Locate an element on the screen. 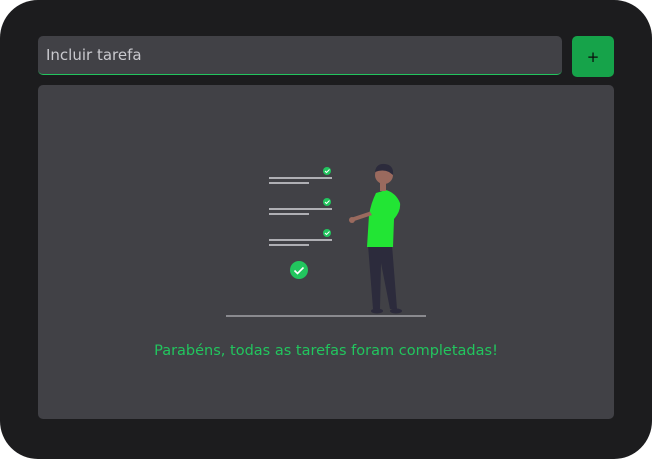 The image size is (652, 459). person-figure is located at coordinates (375, 238).